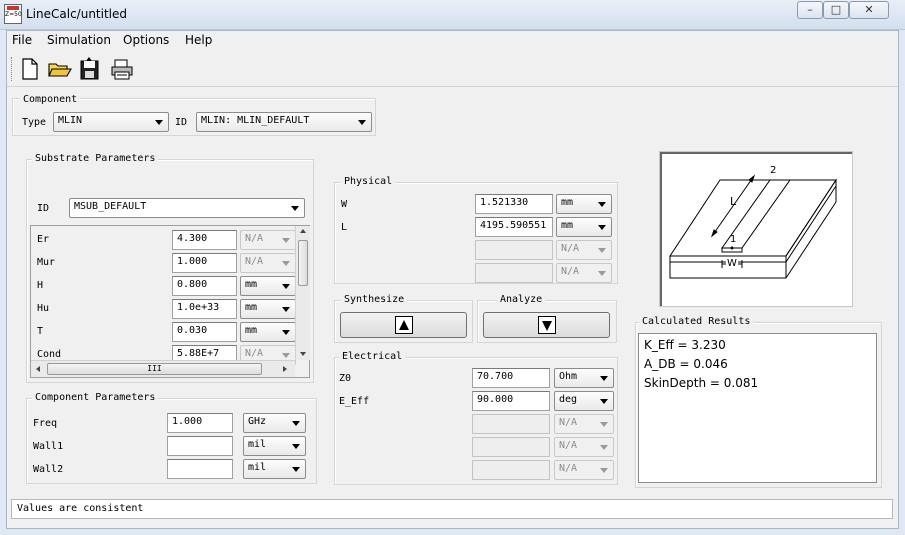  I want to click on minimize-button: –, so click(810, 10).